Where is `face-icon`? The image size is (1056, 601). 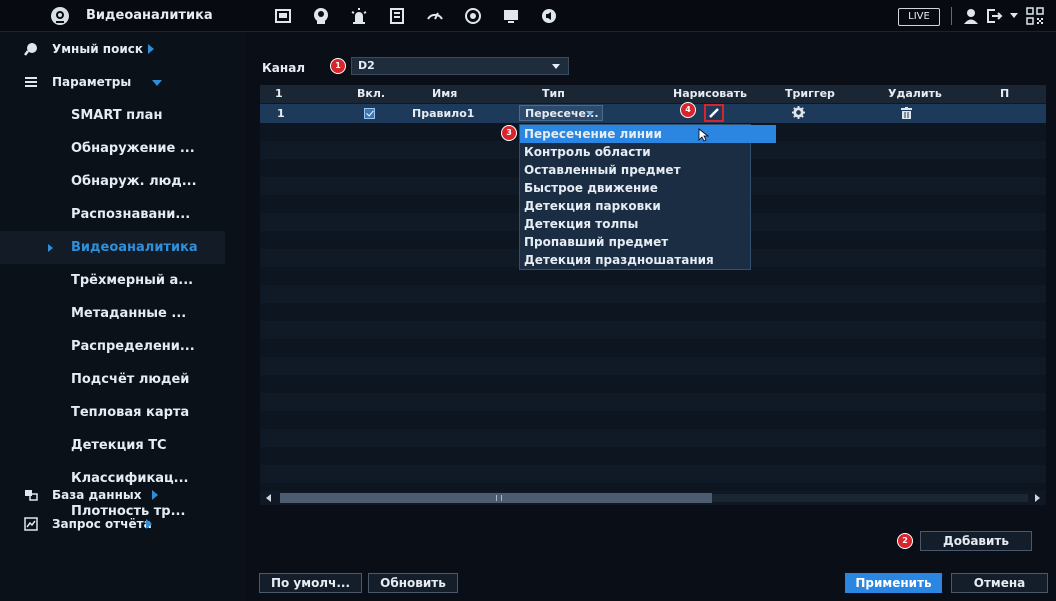 face-icon is located at coordinates (321, 16).